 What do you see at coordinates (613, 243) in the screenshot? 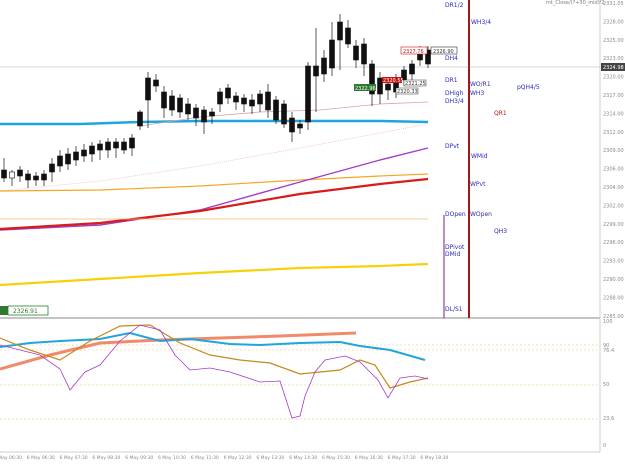
I see `price-axis-label: 2296.00` at bounding box center [613, 243].